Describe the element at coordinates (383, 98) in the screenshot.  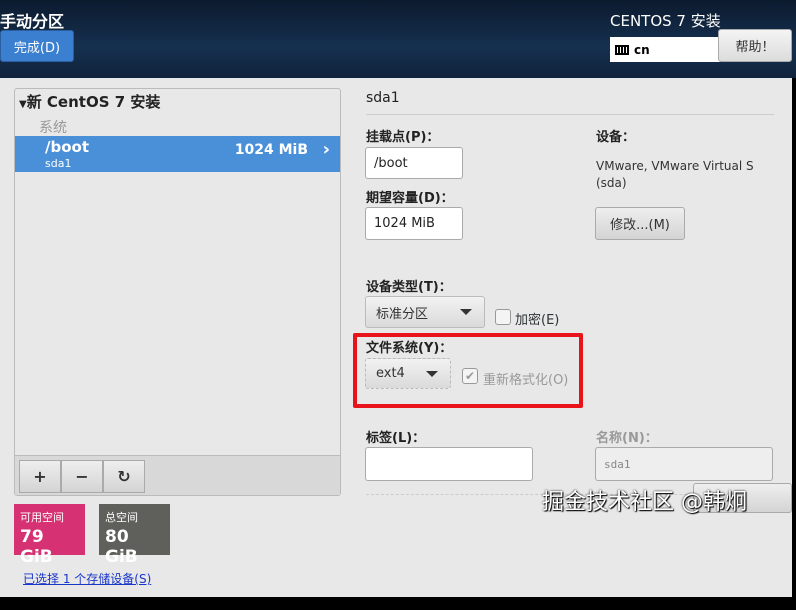
I see `partition-heading: sda1` at that location.